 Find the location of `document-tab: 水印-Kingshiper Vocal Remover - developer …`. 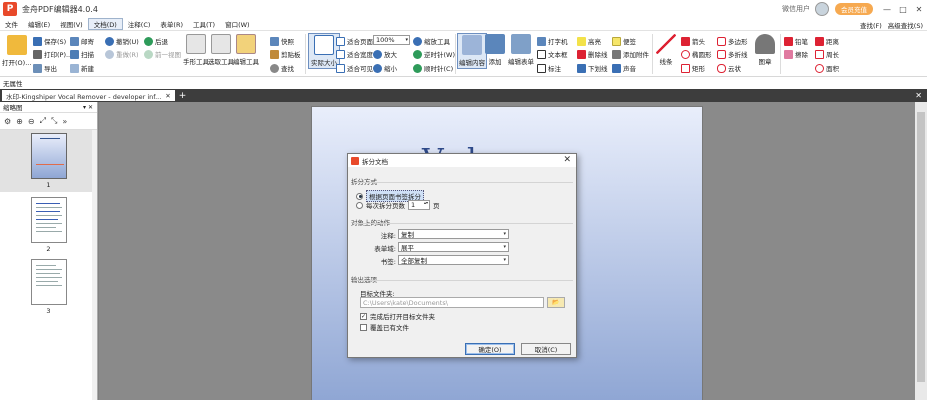

document-tab: 水印-Kingshiper Vocal Remover - developer … is located at coordinates (88, 95).